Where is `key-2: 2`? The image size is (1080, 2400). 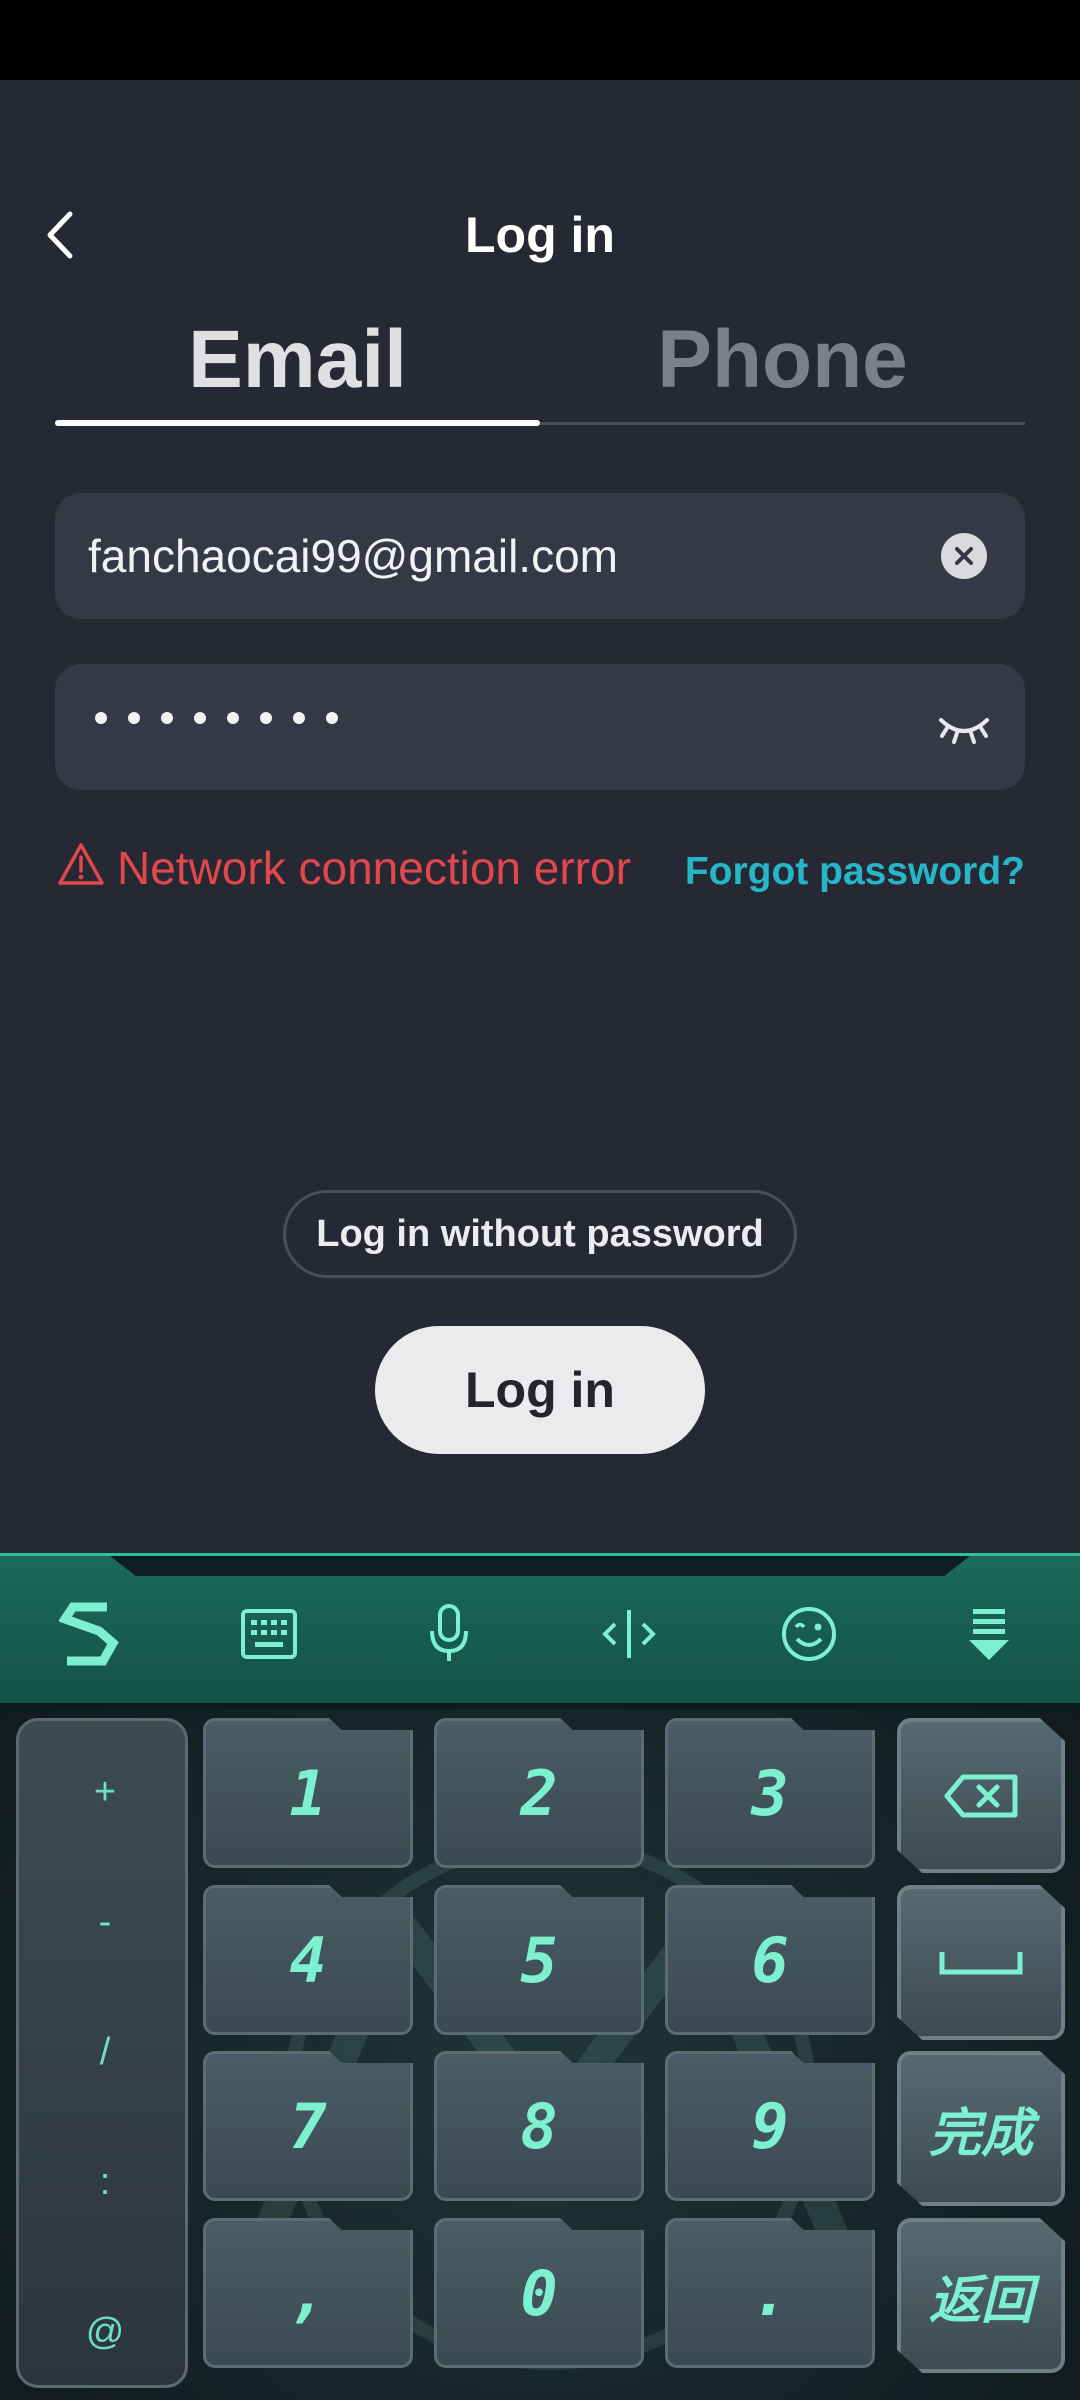 key-2: 2 is located at coordinates (539, 1793).